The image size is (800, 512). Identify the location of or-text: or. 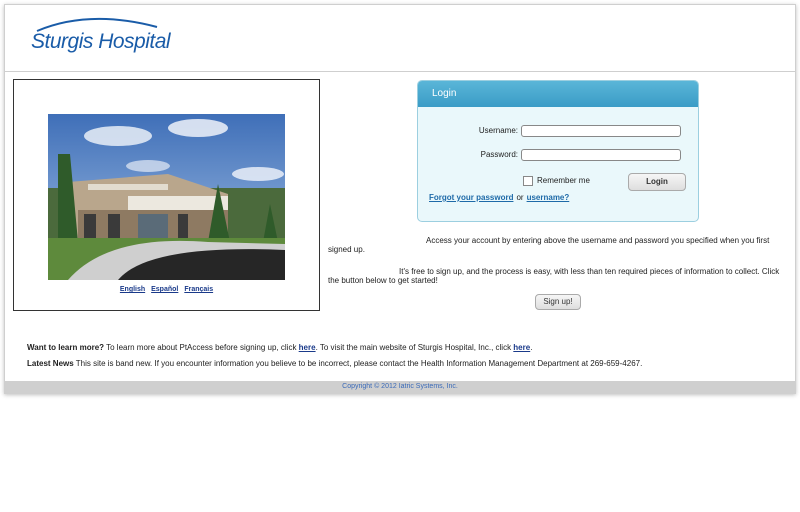
(520, 197).